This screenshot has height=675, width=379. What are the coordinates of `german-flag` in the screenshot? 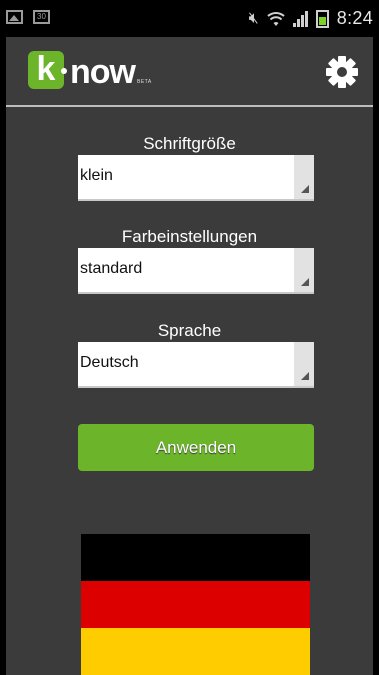 It's located at (195, 604).